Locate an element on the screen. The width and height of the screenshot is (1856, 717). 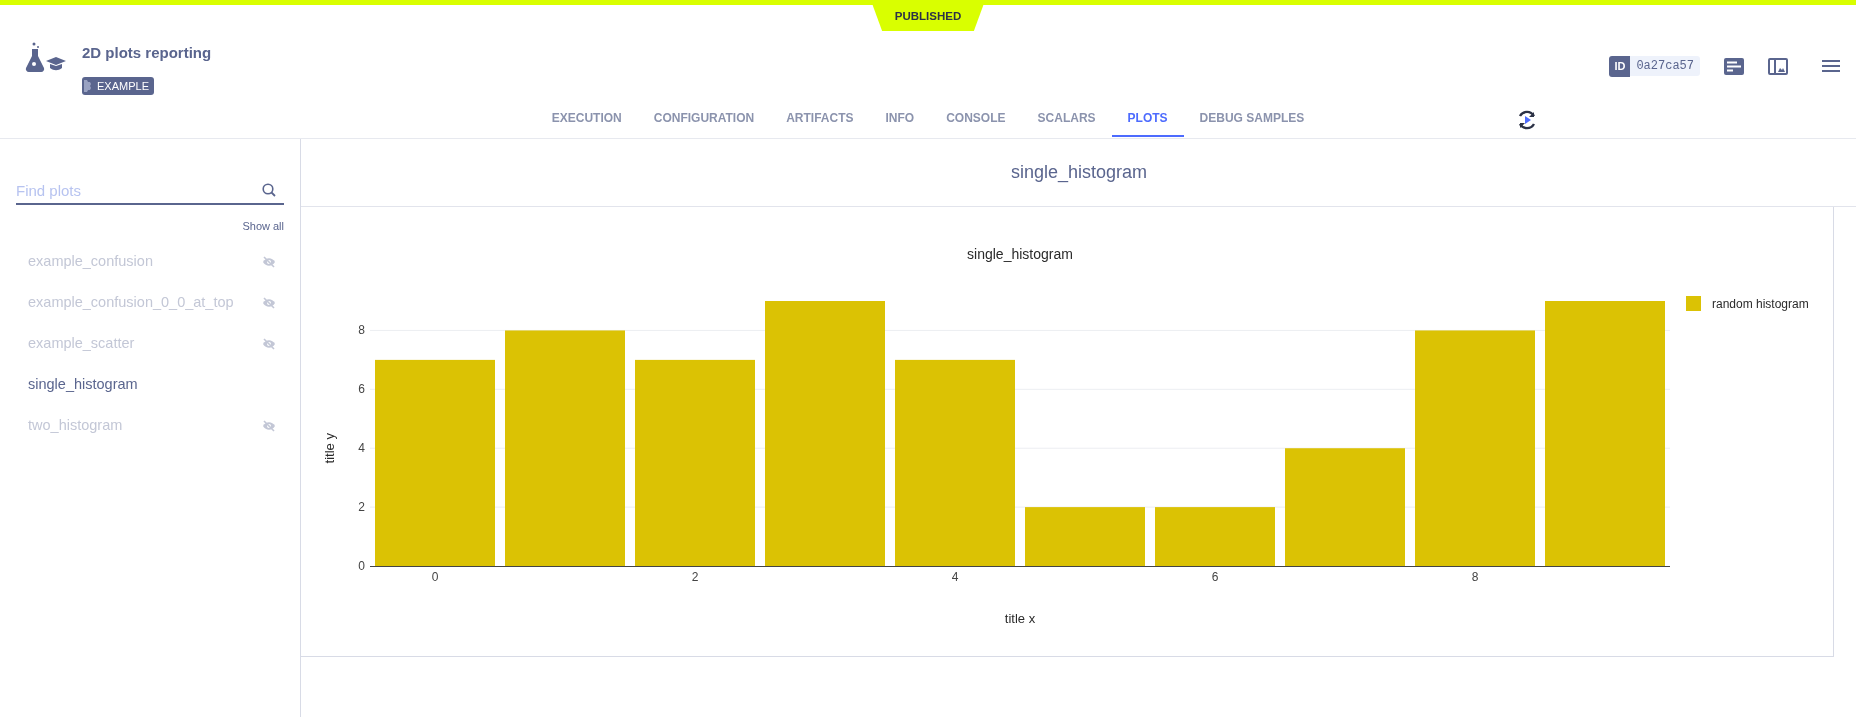
tab: PLOTS is located at coordinates (1147, 119).